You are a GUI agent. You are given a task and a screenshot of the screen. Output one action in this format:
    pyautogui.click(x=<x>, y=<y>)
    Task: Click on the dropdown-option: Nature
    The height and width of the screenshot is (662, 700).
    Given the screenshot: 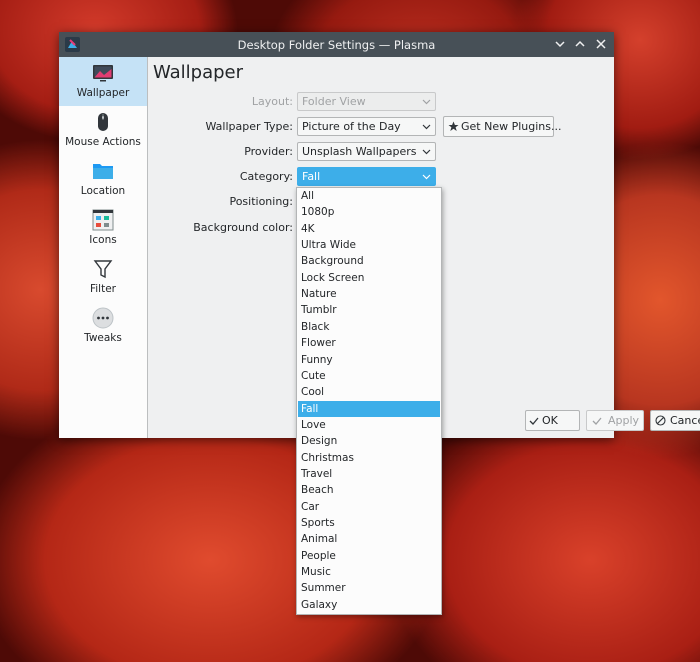 What is the action you would take?
    pyautogui.click(x=369, y=294)
    